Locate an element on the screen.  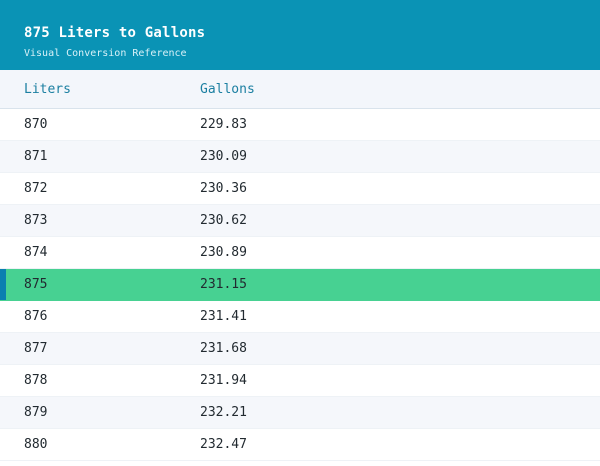
liters-cell: 877 is located at coordinates (36, 348).